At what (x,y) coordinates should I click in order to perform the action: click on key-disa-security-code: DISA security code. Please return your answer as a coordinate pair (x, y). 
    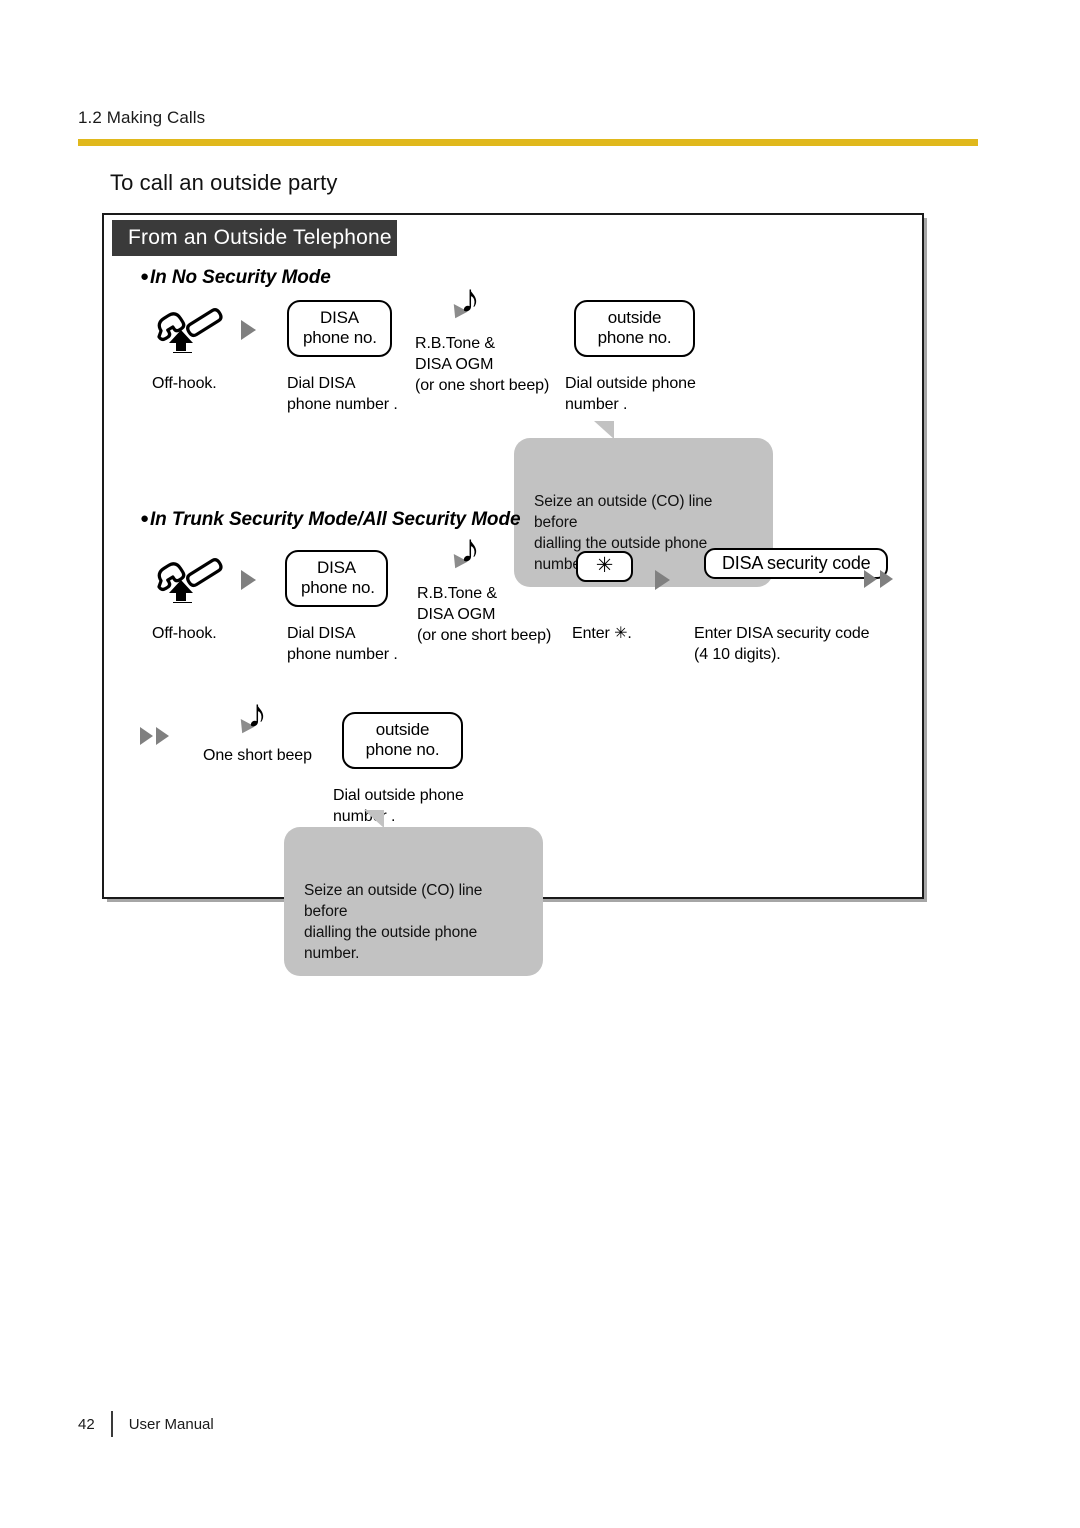
    Looking at the image, I should click on (796, 563).